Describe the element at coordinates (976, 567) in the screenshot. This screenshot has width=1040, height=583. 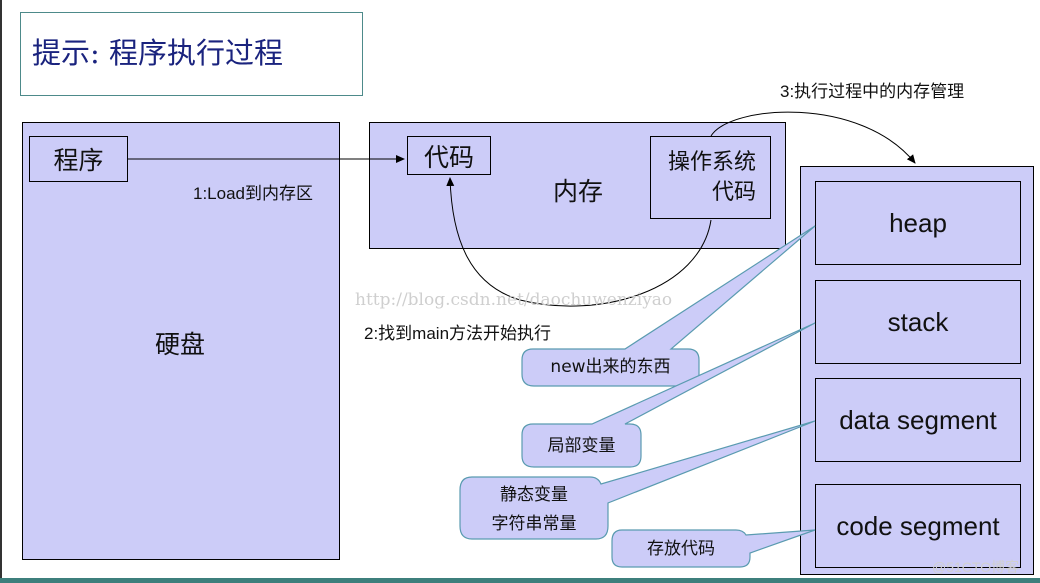
I see `site-watermark: @51CTO博客` at that location.